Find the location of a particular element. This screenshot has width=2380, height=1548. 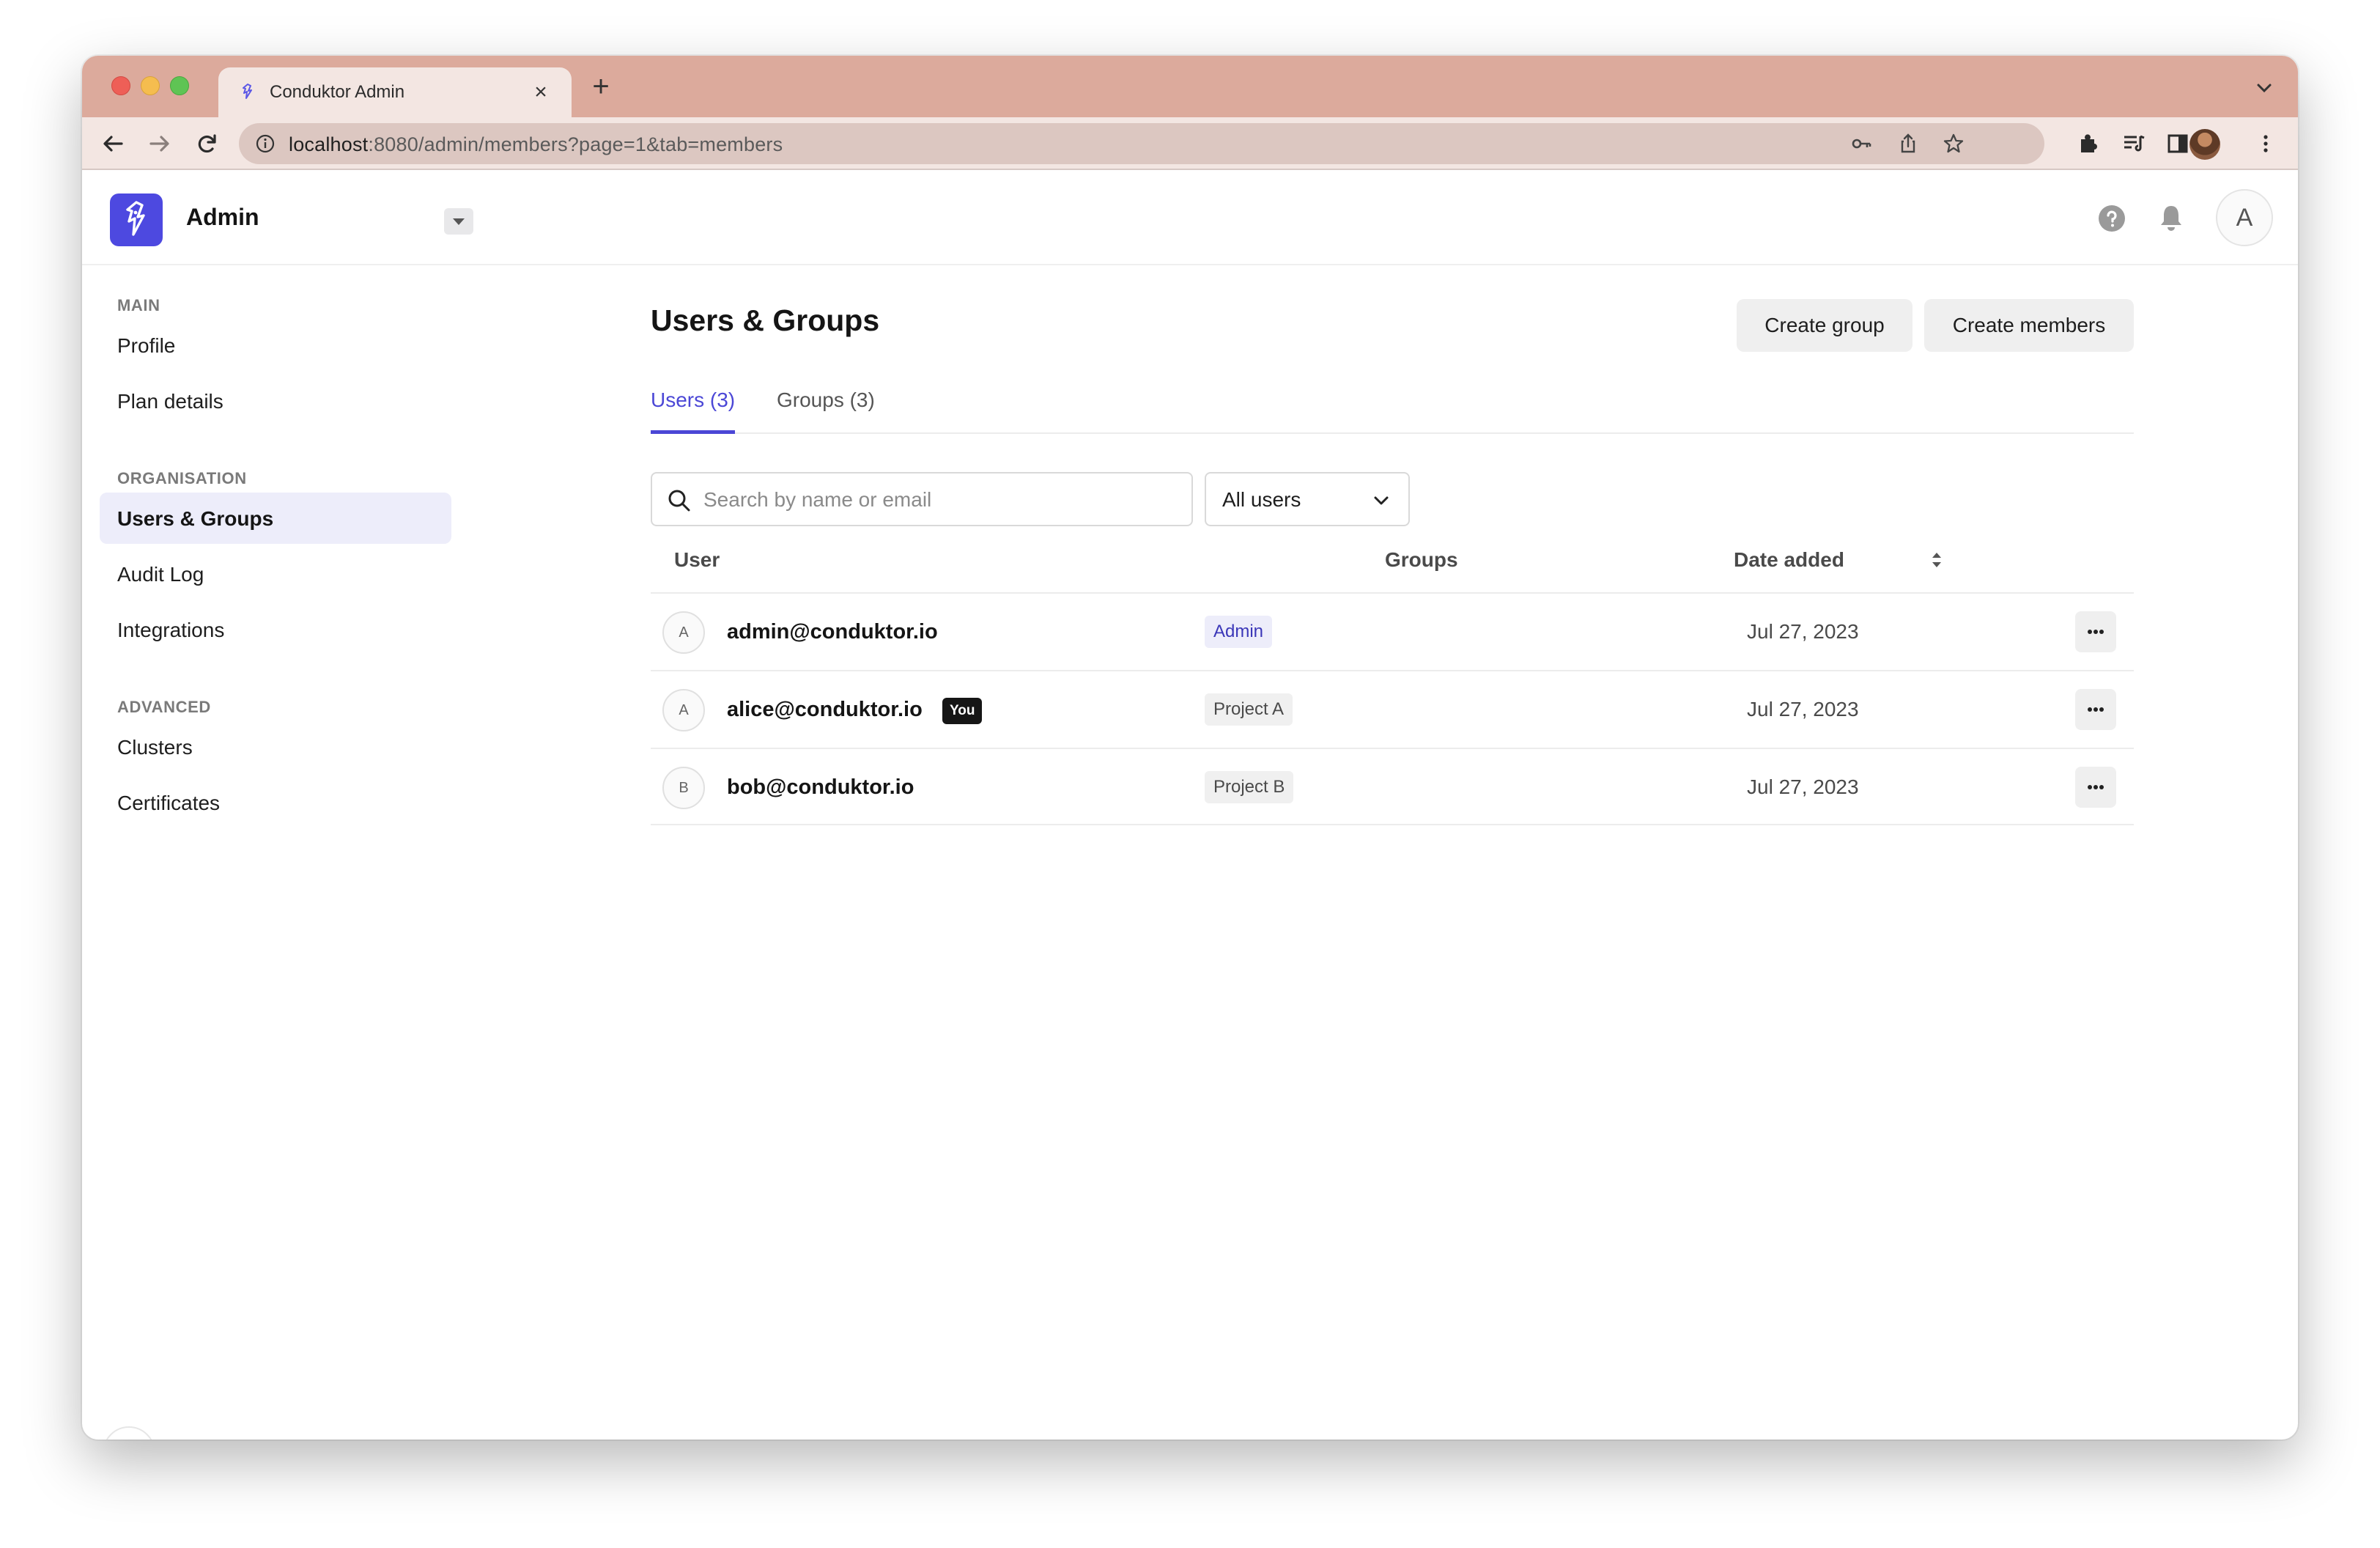

moon-icon is located at coordinates (129, 1434).